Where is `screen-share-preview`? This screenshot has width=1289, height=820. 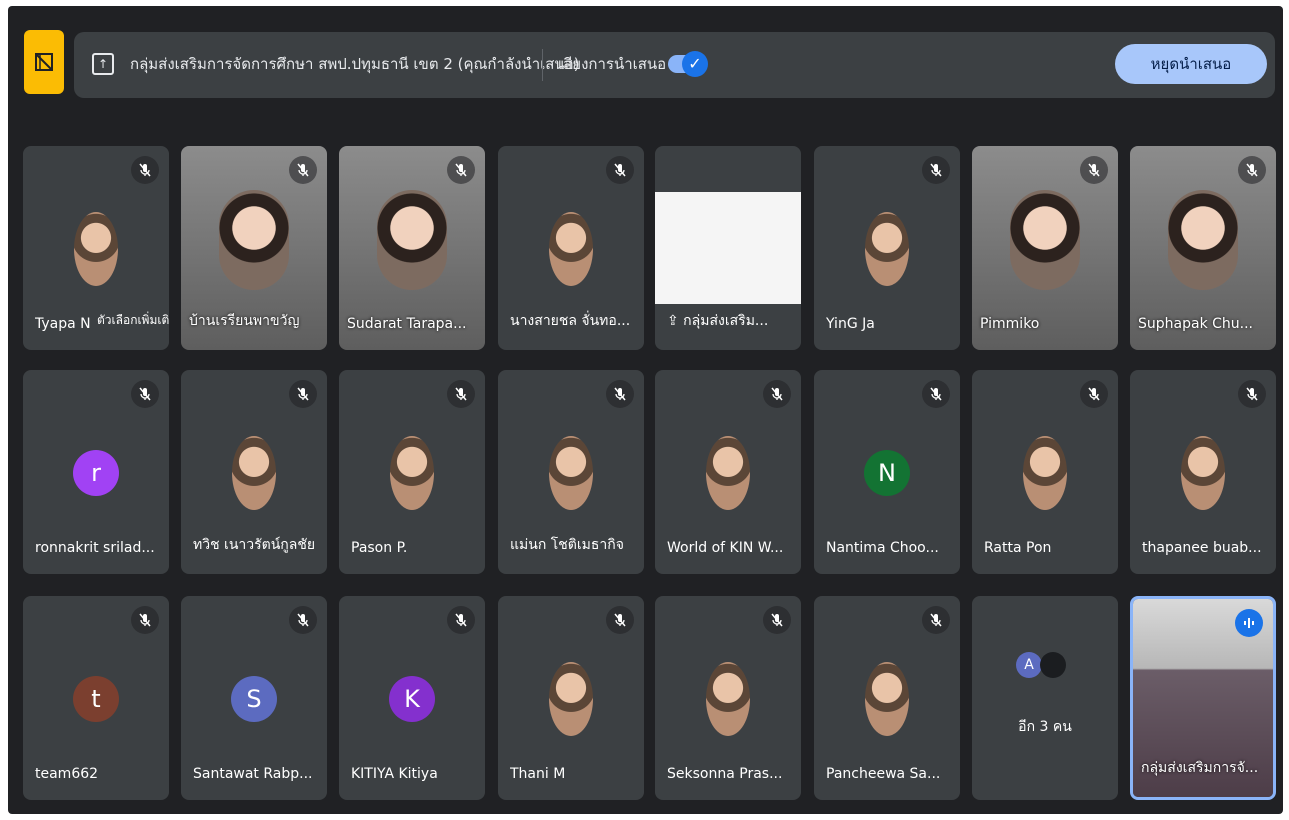
screen-share-preview is located at coordinates (728, 248).